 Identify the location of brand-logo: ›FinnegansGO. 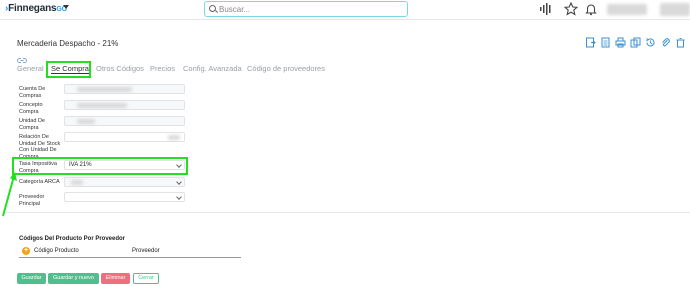
(36, 8).